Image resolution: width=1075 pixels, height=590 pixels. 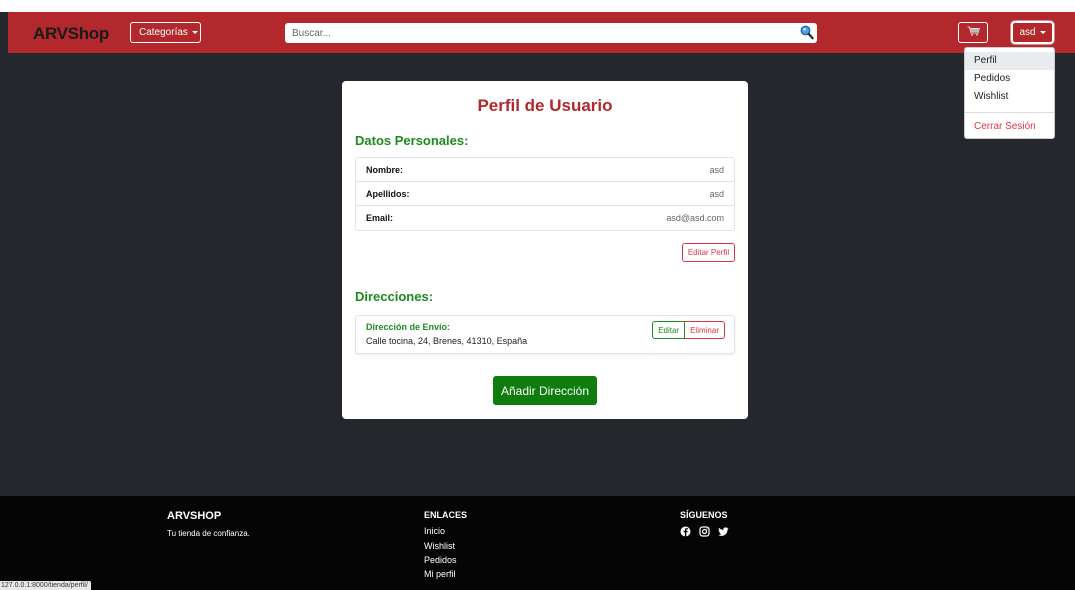 What do you see at coordinates (447, 341) in the screenshot?
I see `address-text: Calle tocina, 24, Brenes, 41310, España` at bounding box center [447, 341].